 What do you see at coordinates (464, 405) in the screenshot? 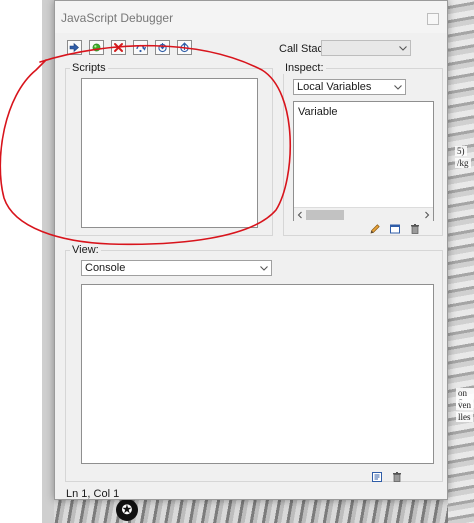
I see `background-text: ven` at bounding box center [464, 405].